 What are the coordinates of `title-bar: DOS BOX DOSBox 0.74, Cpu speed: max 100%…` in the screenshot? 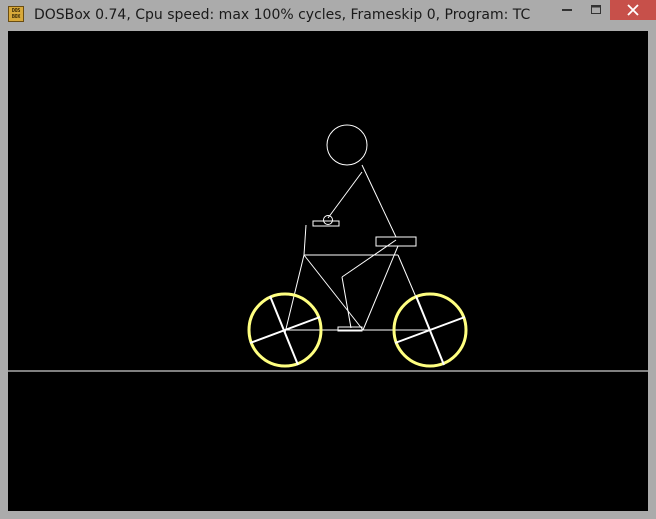 It's located at (328, 15).